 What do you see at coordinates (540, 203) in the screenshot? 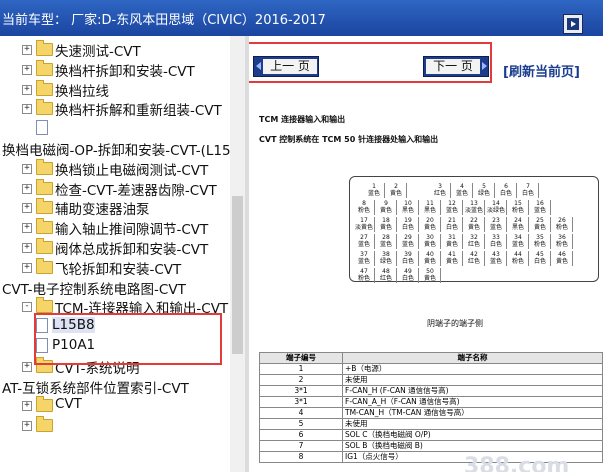
I see `pin-number: 16` at bounding box center [540, 203].